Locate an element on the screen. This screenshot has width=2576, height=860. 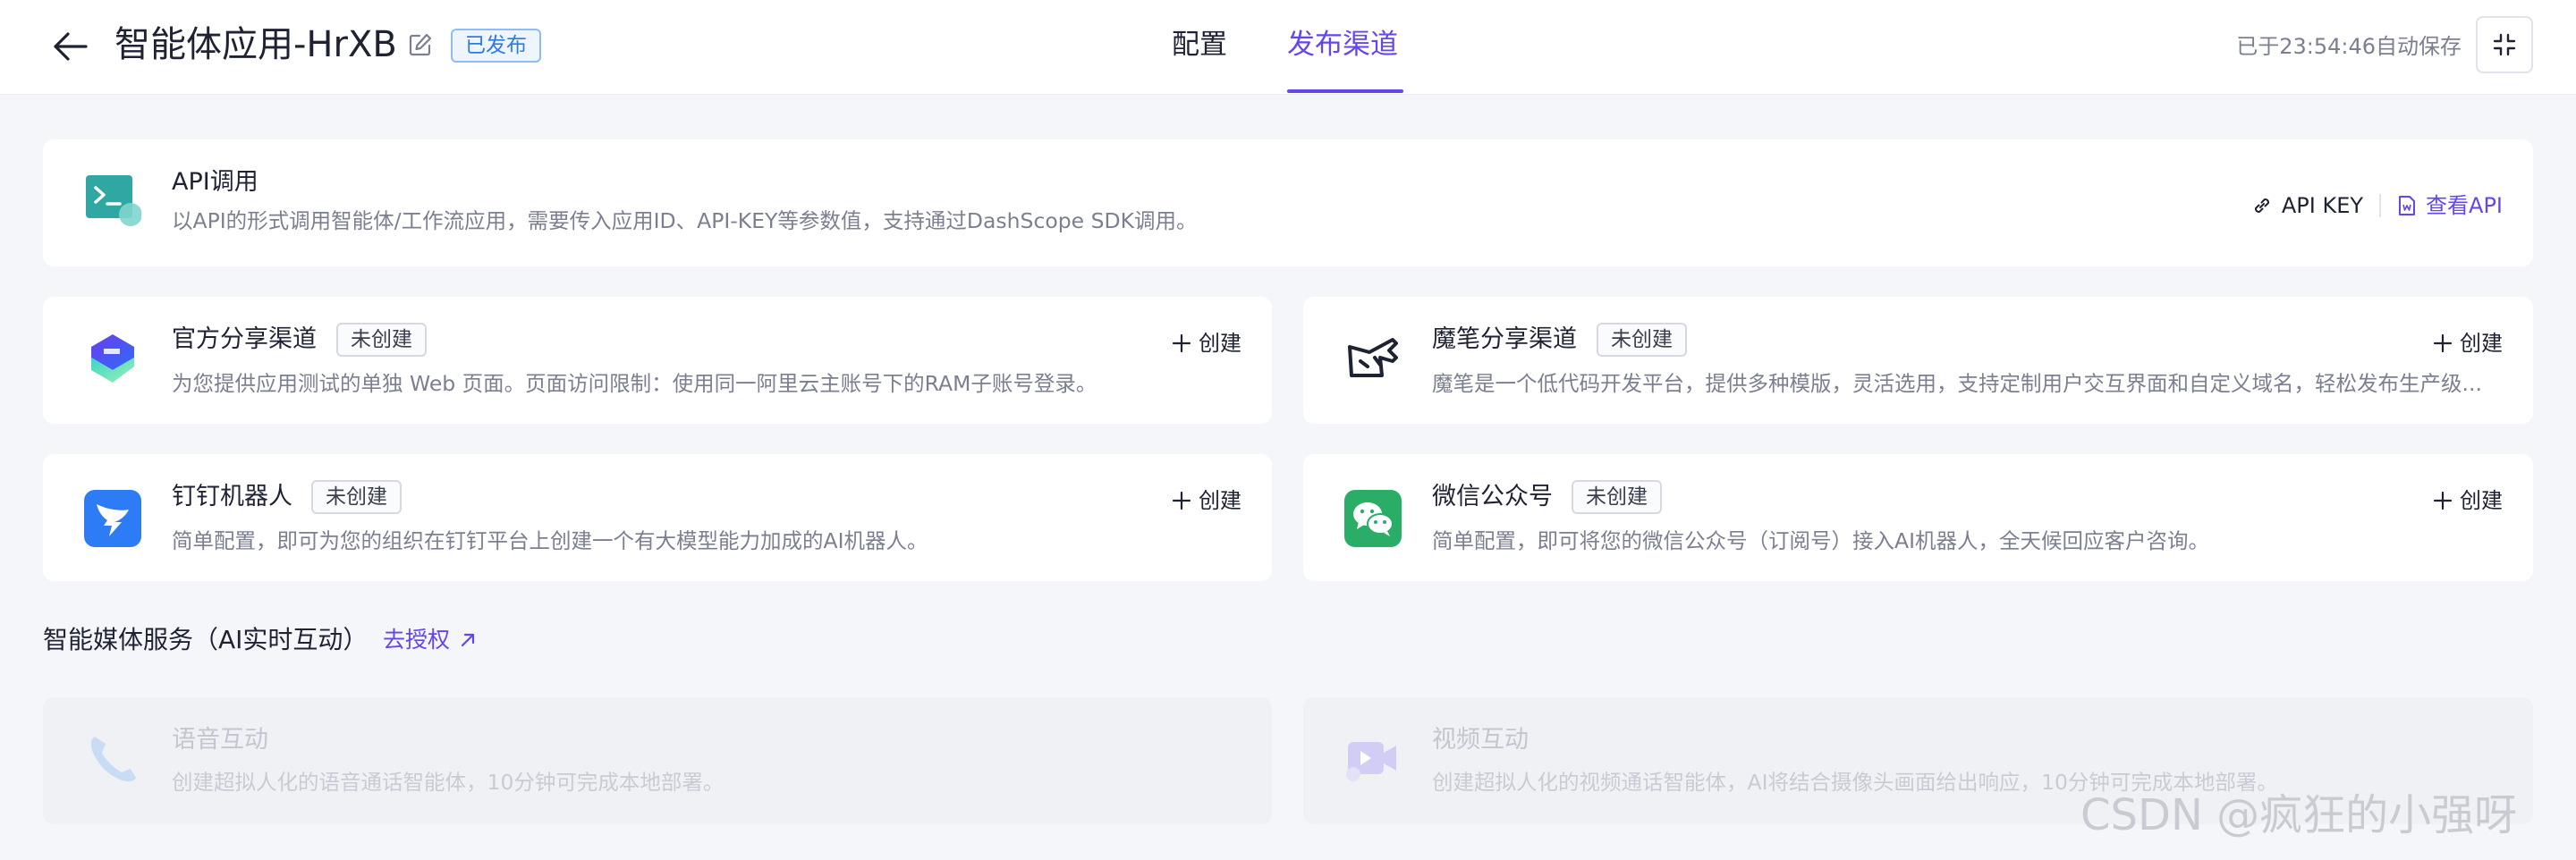
document-icon is located at coordinates (2407, 206).